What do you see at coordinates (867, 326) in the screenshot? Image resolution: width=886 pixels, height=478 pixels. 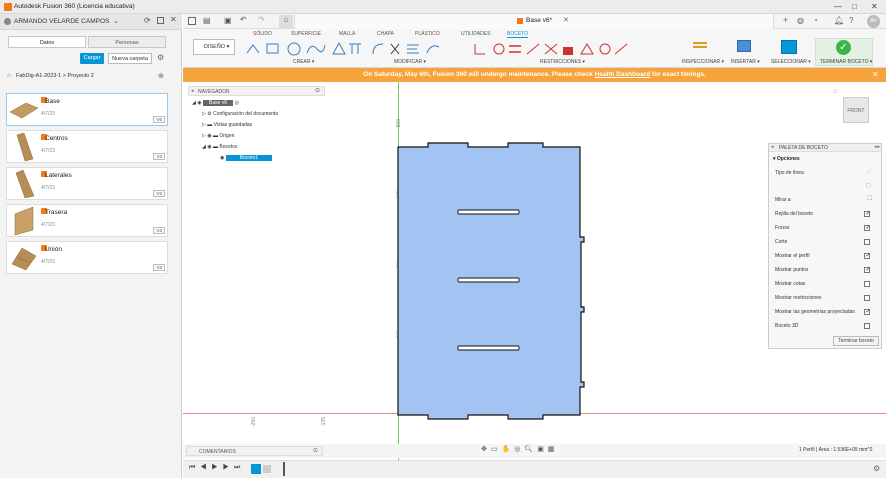 I see `3d-sketch-checkbox` at bounding box center [867, 326].